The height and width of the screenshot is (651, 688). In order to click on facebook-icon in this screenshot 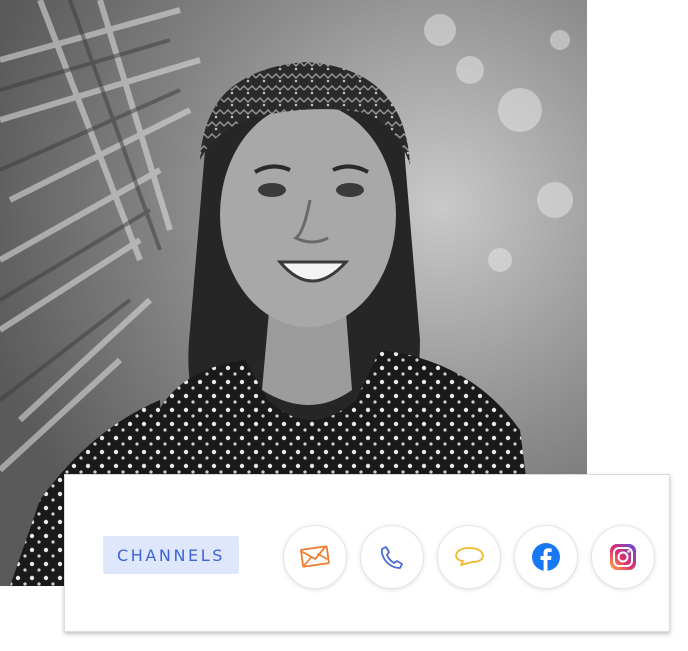, I will do `click(546, 557)`.